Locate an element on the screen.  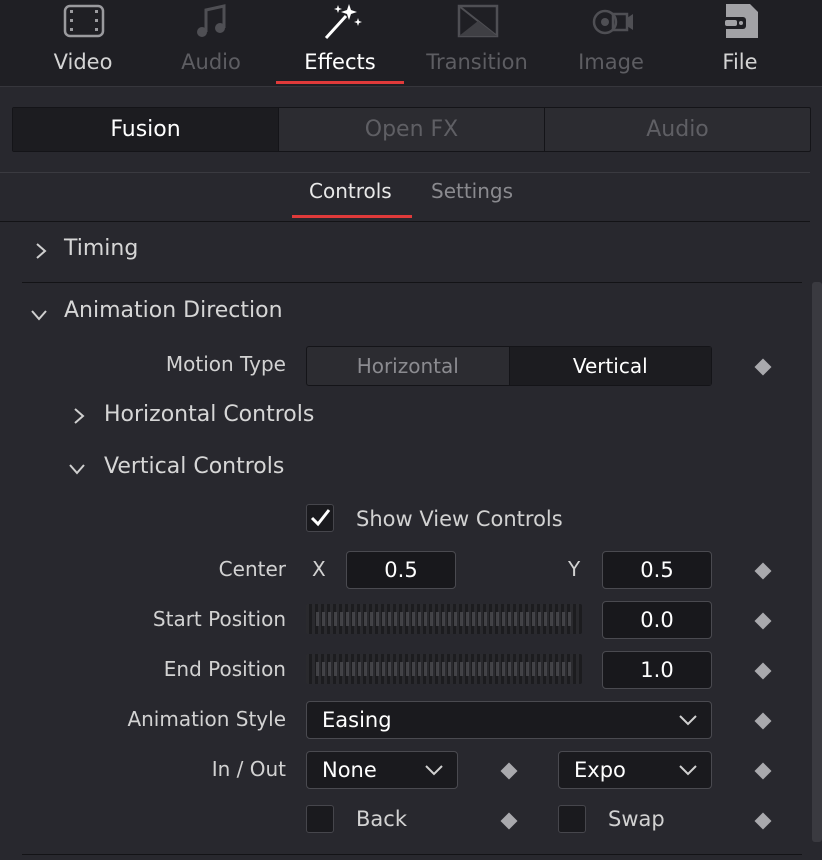
tab-file-label: File is located at coordinates (740, 62).